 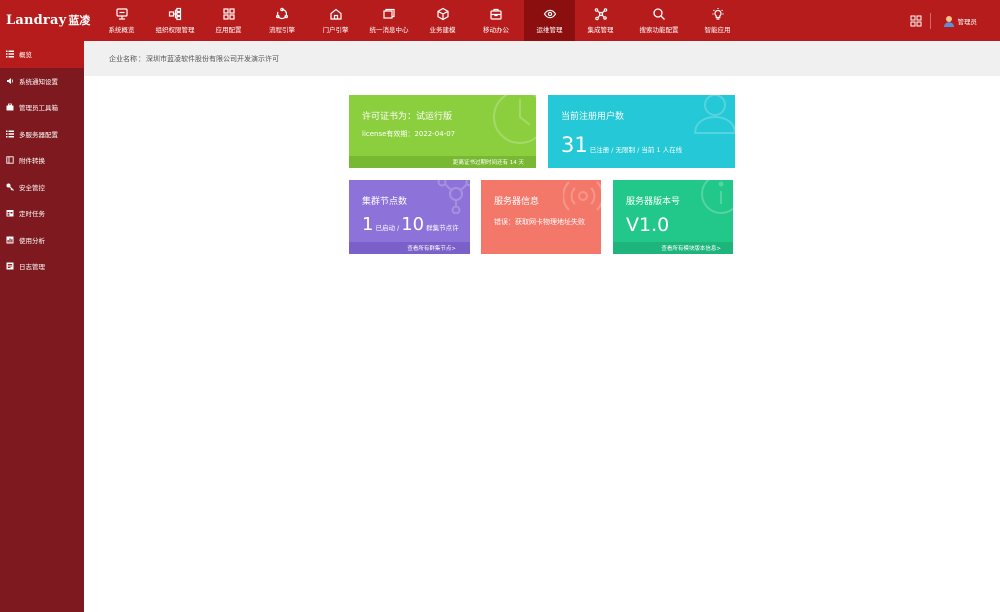 I want to click on divider, so click(x=930, y=20).